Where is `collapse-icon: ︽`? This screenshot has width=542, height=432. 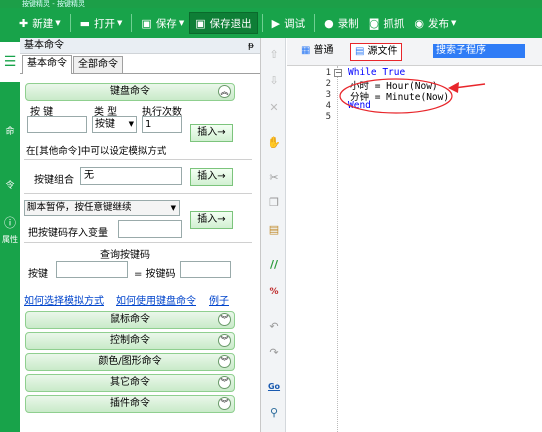
collapse-icon: ︽ is located at coordinates (224, 91).